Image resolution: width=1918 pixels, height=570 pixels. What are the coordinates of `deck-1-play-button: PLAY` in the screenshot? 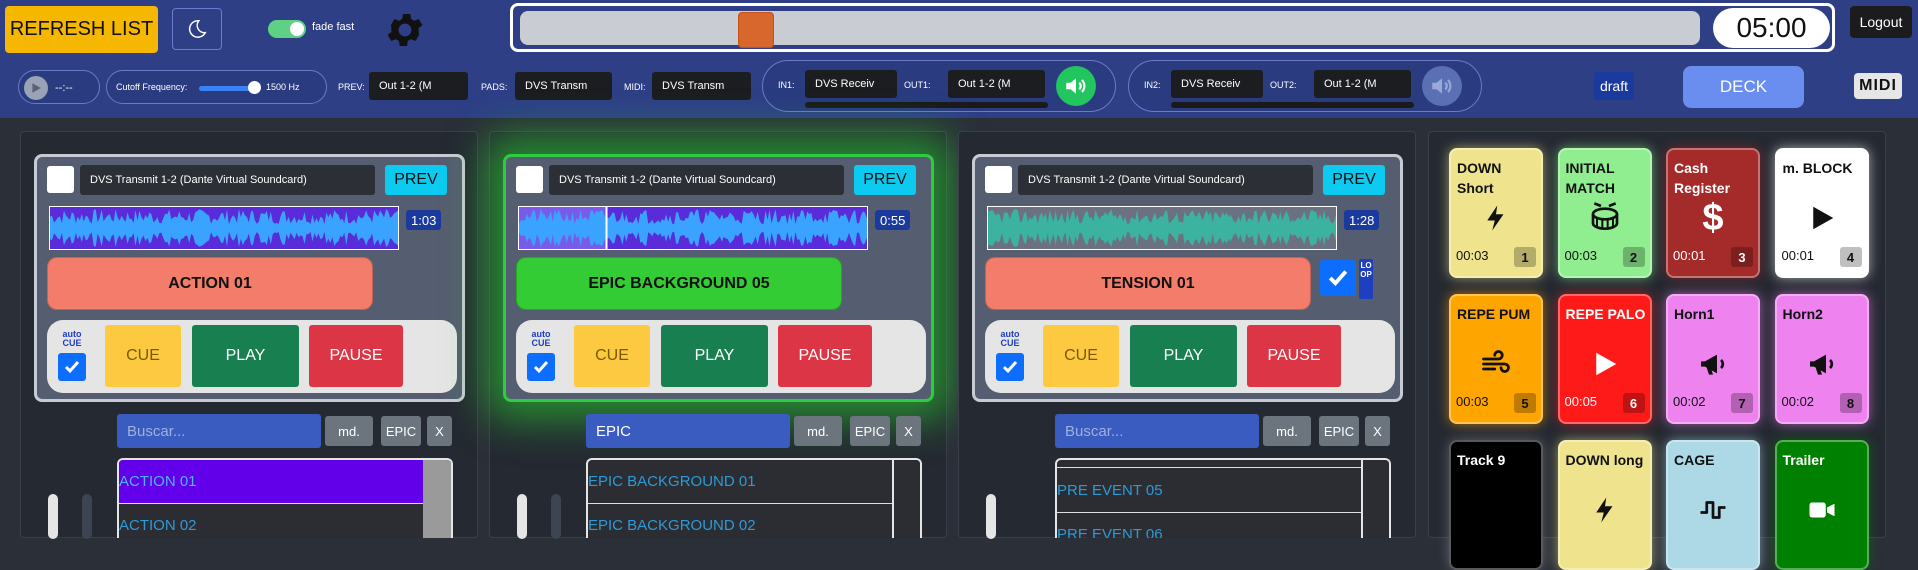 It's located at (245, 356).